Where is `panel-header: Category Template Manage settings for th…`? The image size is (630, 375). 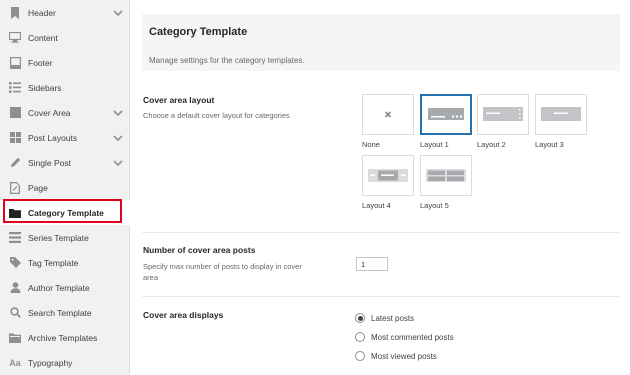
panel-header: Category Template Manage settings for th… is located at coordinates (381, 42).